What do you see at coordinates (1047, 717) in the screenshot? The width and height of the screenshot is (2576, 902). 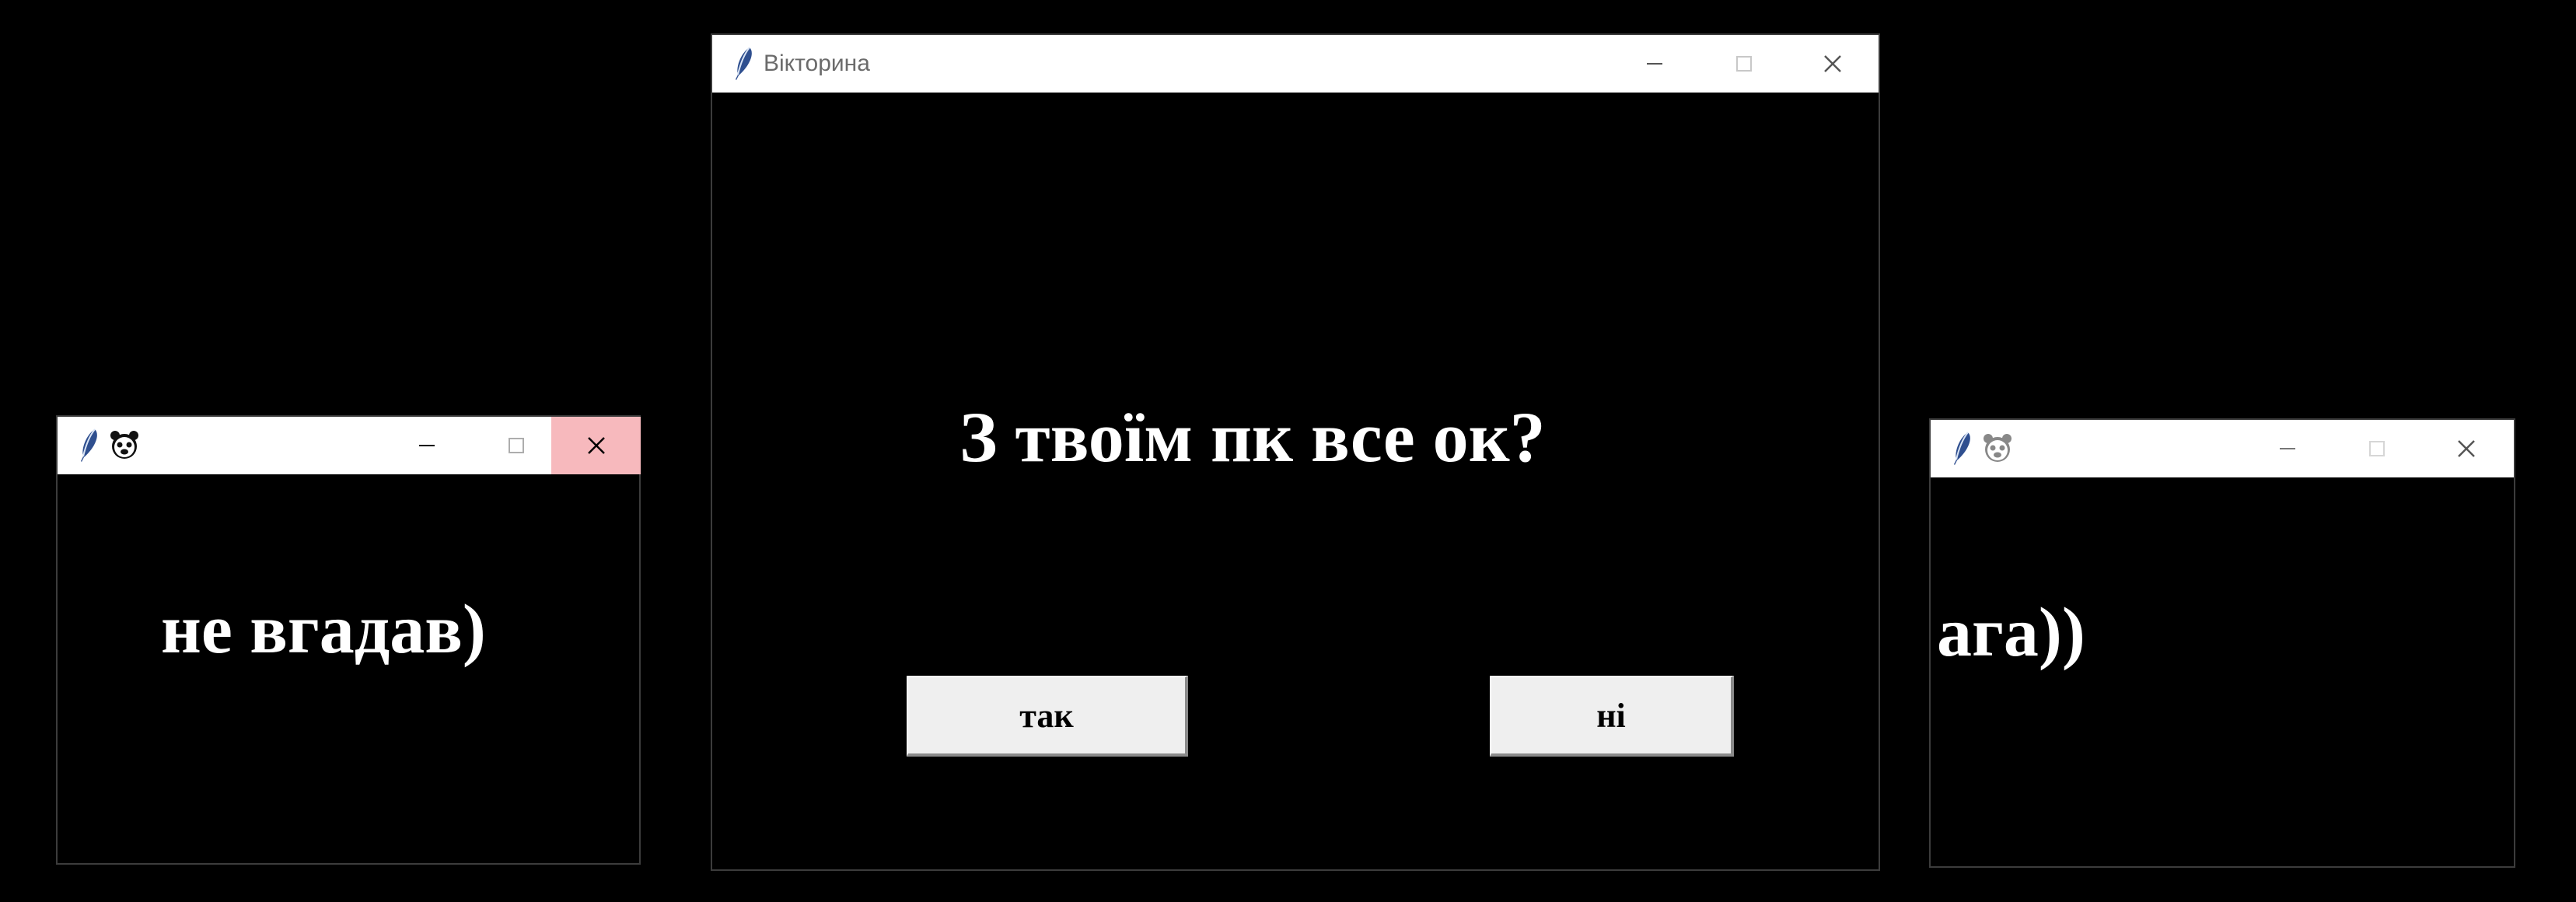 I see `yes-button: так` at bounding box center [1047, 717].